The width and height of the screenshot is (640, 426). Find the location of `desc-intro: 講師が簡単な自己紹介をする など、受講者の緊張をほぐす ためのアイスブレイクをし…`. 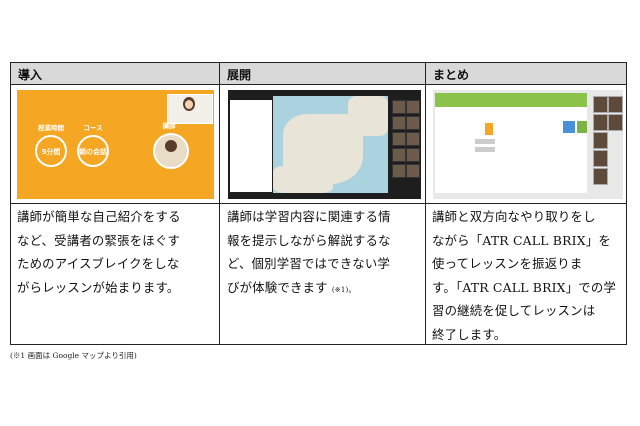

desc-intro: 講師が簡単な自己紹介をする など、受講者の緊張をほぐす ためのアイスブレイクをし… is located at coordinates (99, 252).